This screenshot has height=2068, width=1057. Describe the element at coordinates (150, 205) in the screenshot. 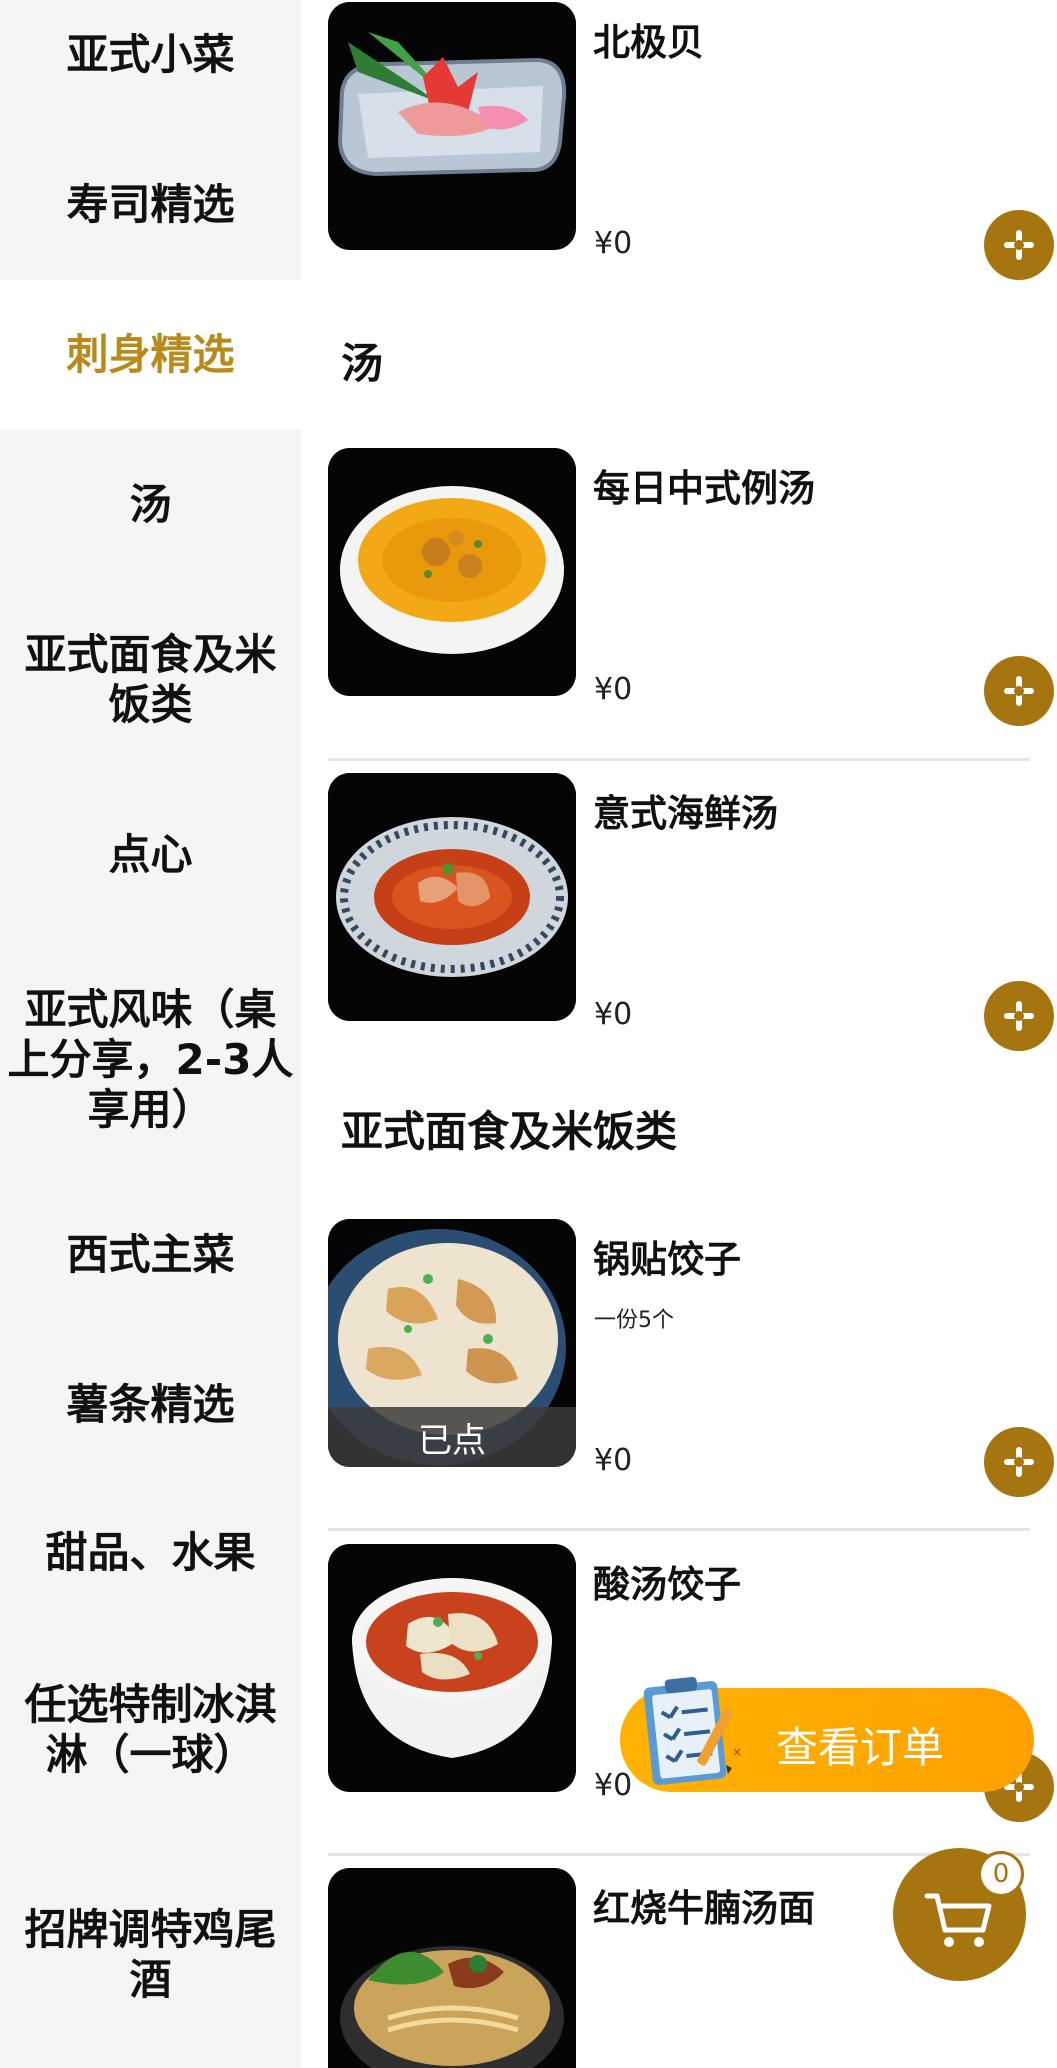

I see `category-sushi: 寿司精选` at that location.